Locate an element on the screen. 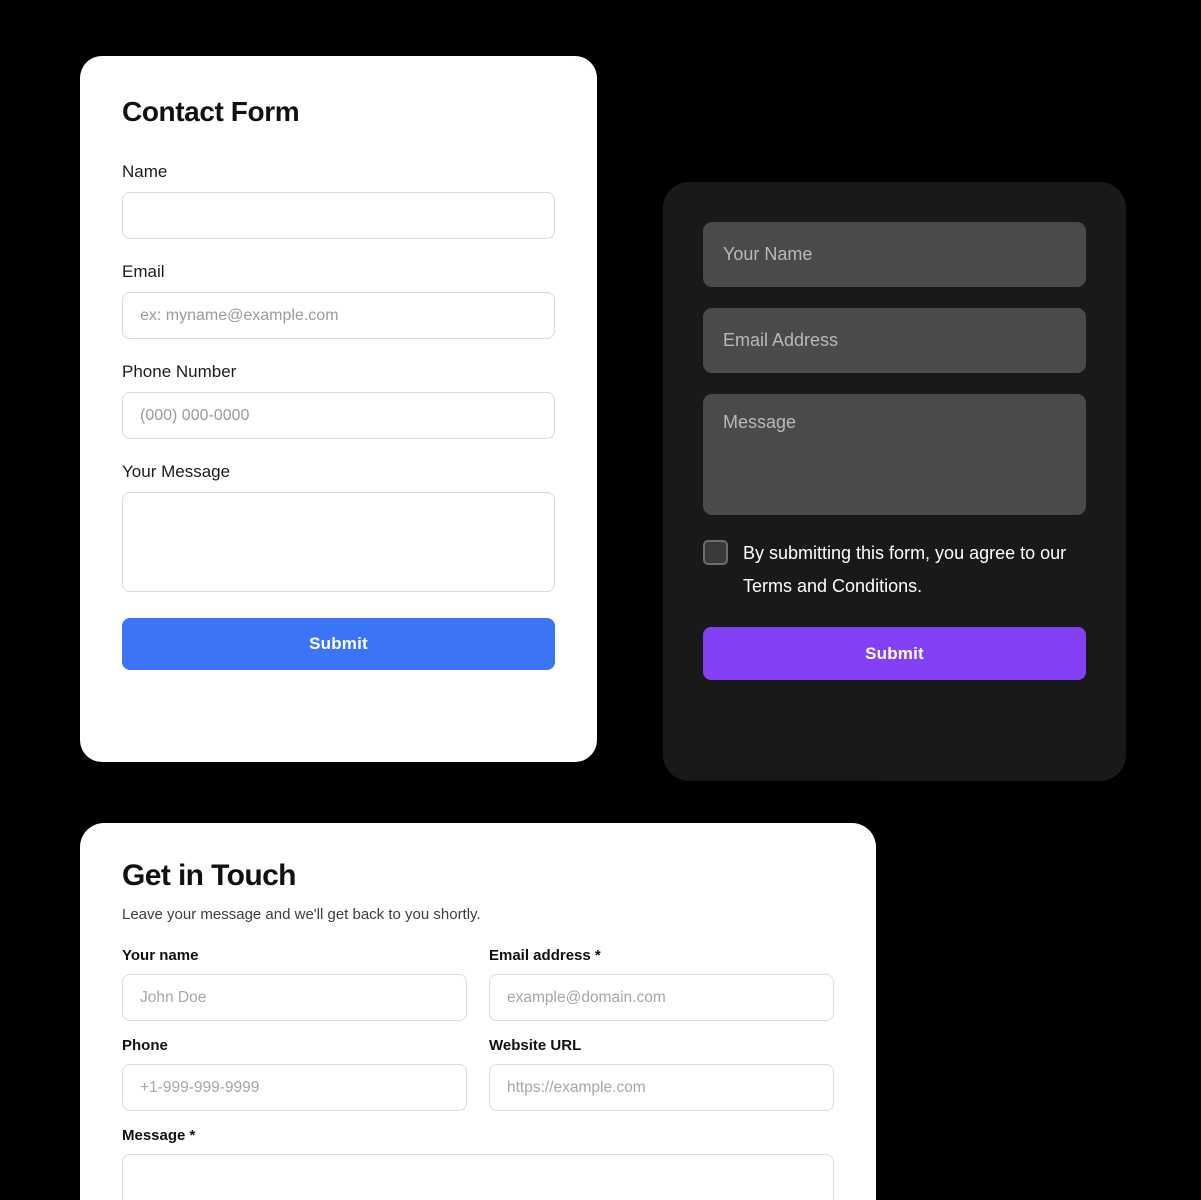  name-label: Name is located at coordinates (145, 171).